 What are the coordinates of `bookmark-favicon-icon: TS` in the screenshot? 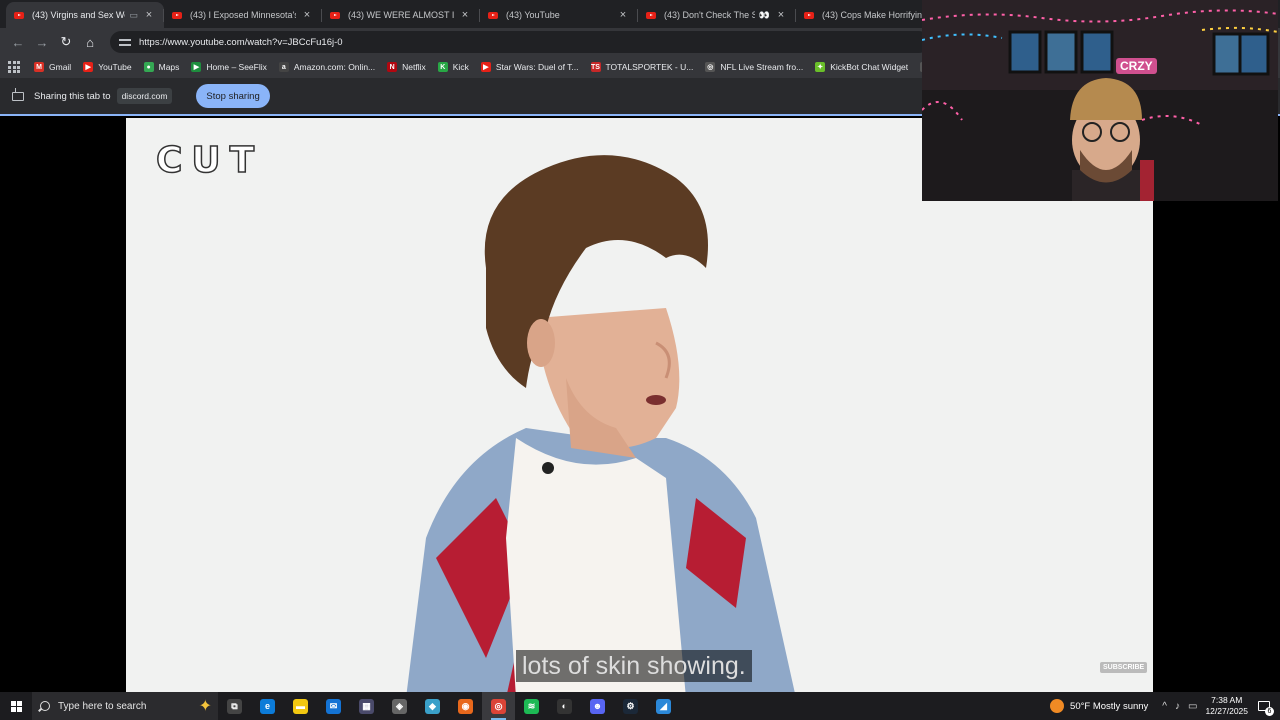 It's located at (595, 67).